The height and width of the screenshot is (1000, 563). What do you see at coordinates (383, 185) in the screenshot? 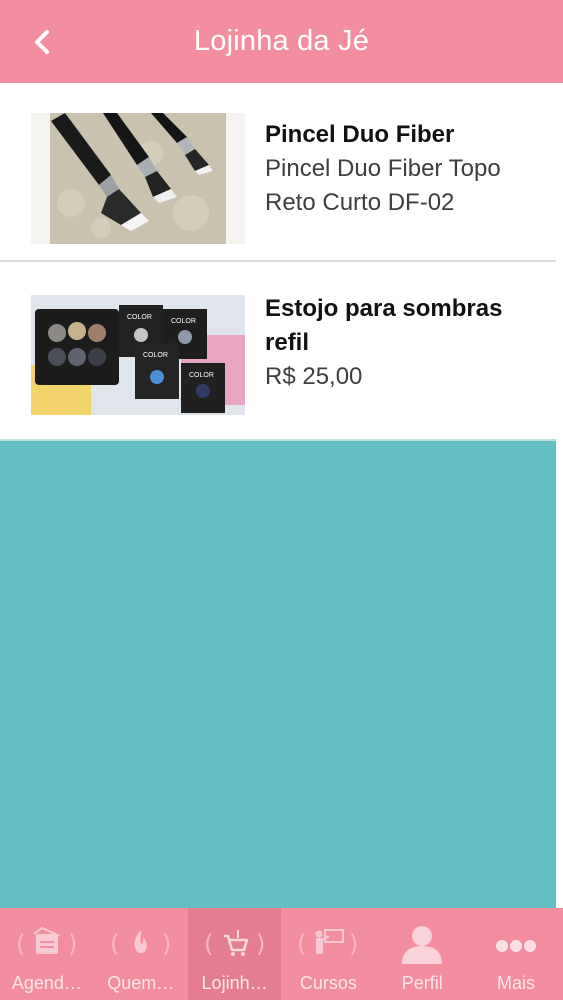
I see `product-description: Pincel Duo Fiber Topo Reto Curto DF-02` at bounding box center [383, 185].